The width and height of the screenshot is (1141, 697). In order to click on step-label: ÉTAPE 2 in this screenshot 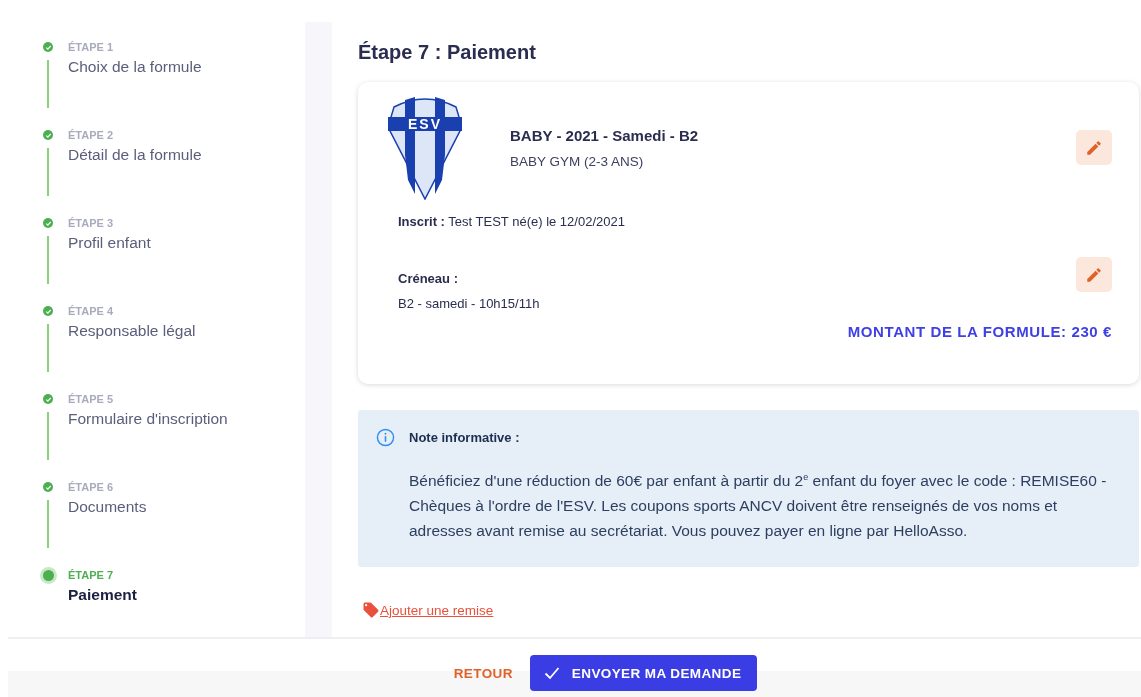, I will do `click(91, 135)`.